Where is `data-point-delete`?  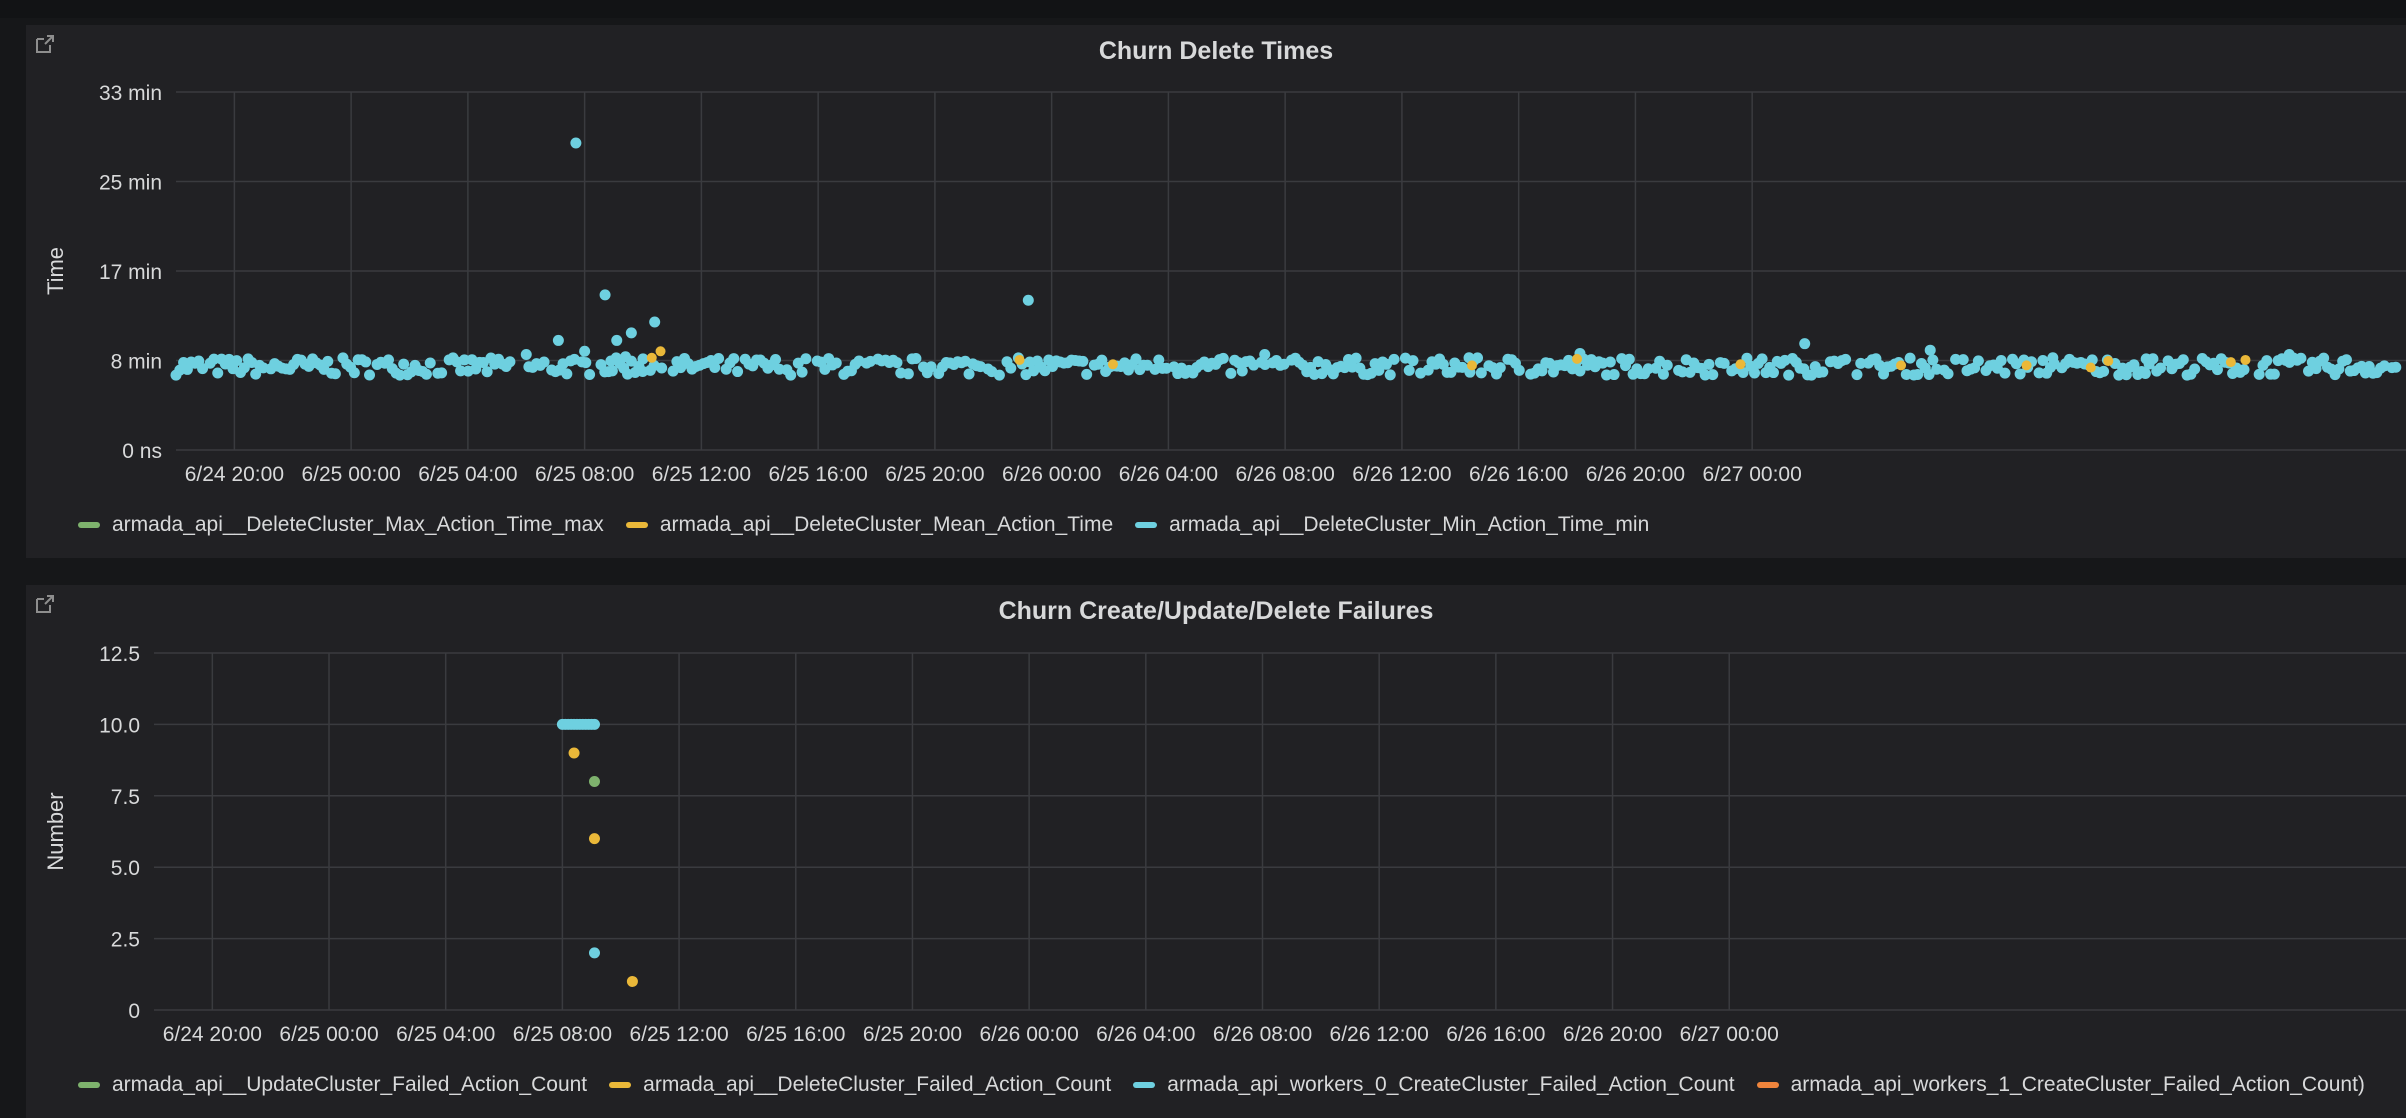 data-point-delete is located at coordinates (594, 839).